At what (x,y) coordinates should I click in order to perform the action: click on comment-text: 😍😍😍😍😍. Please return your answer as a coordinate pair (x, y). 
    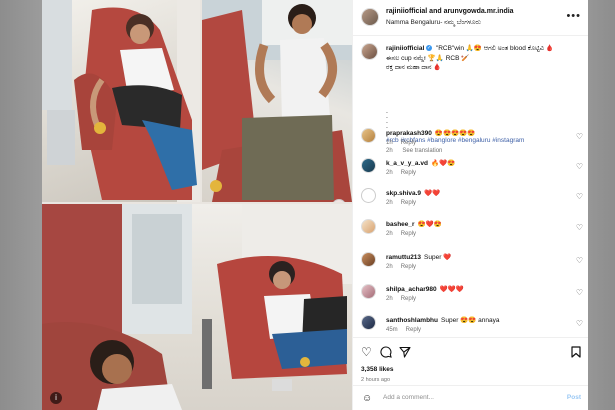
    Looking at the image, I should click on (455, 133).